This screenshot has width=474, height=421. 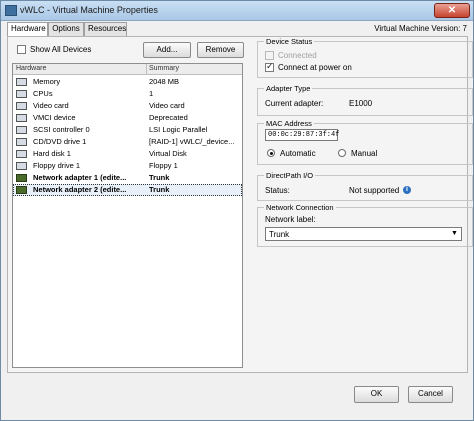 I want to click on title-bar: vWLC - Virtual Machine Properties ✕, so click(x=237, y=11).